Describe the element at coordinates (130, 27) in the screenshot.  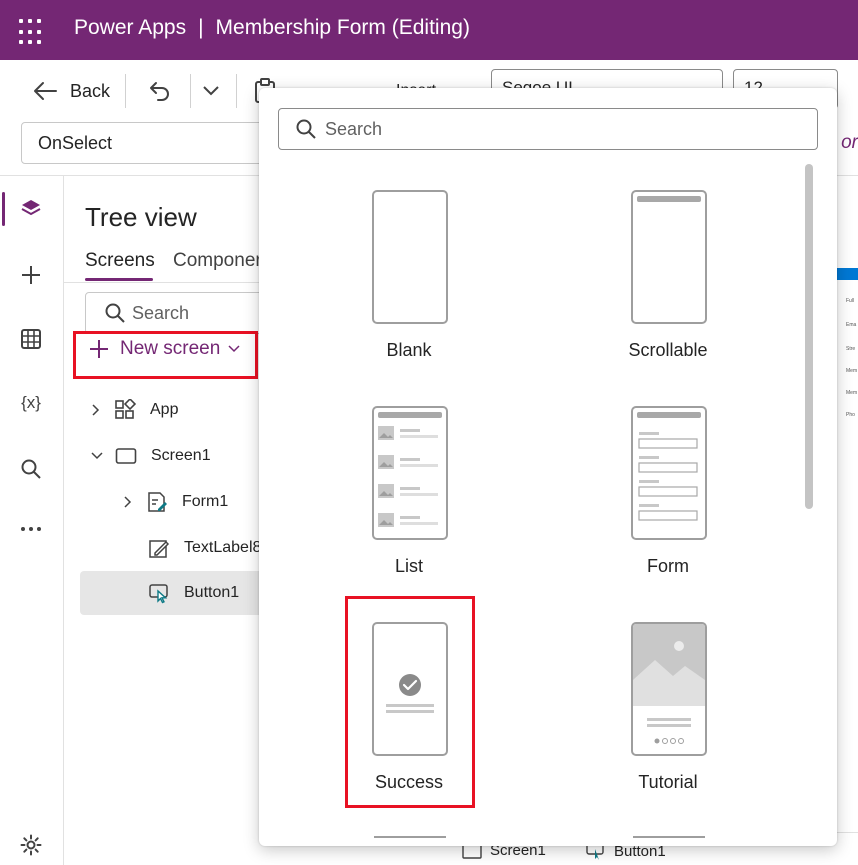
I see `app-name: Power Apps` at that location.